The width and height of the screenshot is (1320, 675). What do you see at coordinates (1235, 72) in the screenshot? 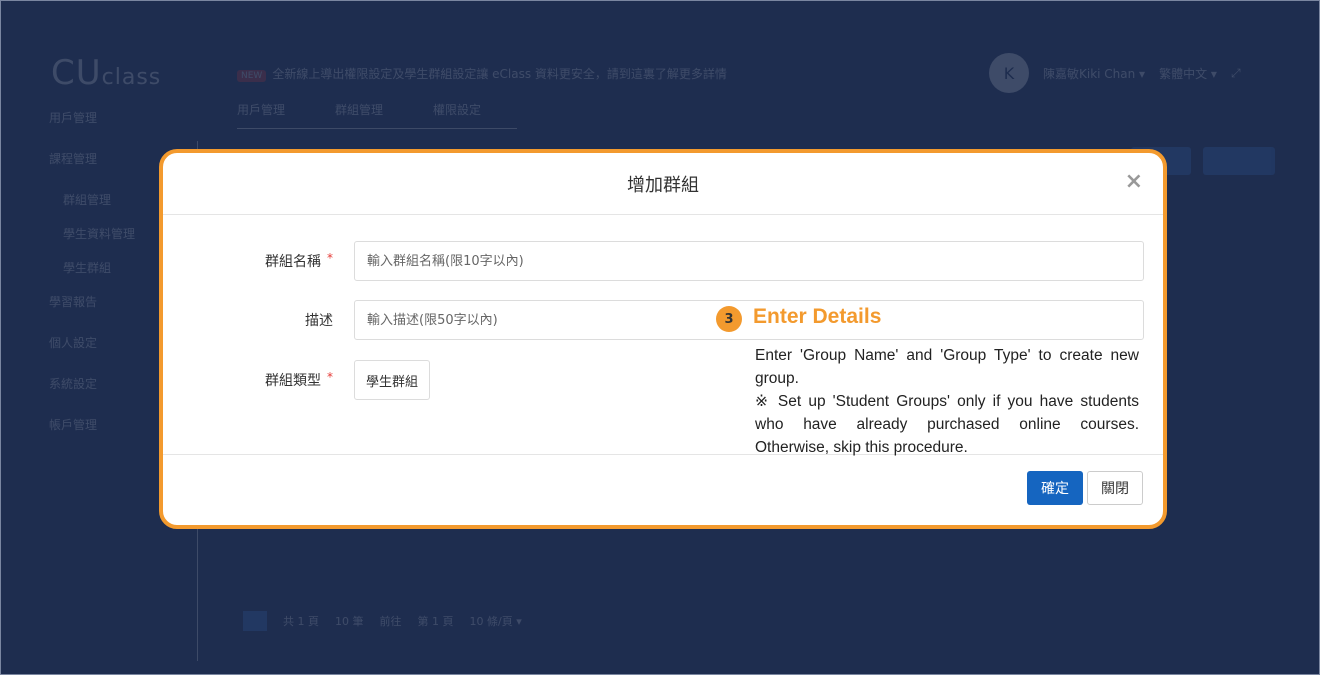
I see `expand-icon: ⤢` at bounding box center [1235, 72].